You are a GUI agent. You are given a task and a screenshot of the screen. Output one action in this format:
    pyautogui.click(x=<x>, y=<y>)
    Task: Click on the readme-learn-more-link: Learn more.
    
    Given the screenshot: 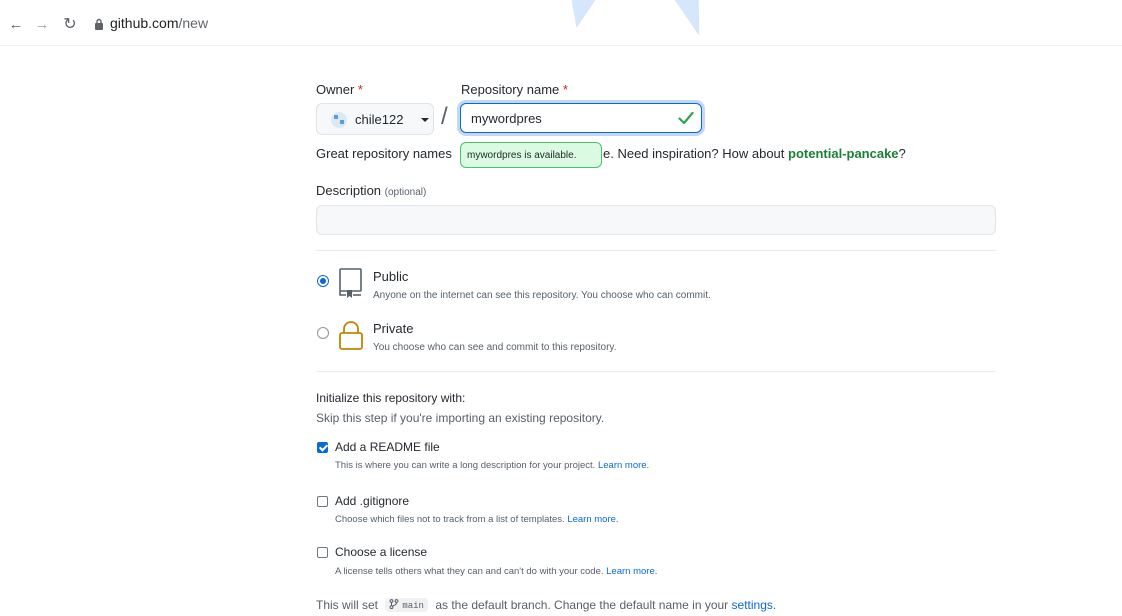 What is the action you would take?
    pyautogui.click(x=623, y=465)
    